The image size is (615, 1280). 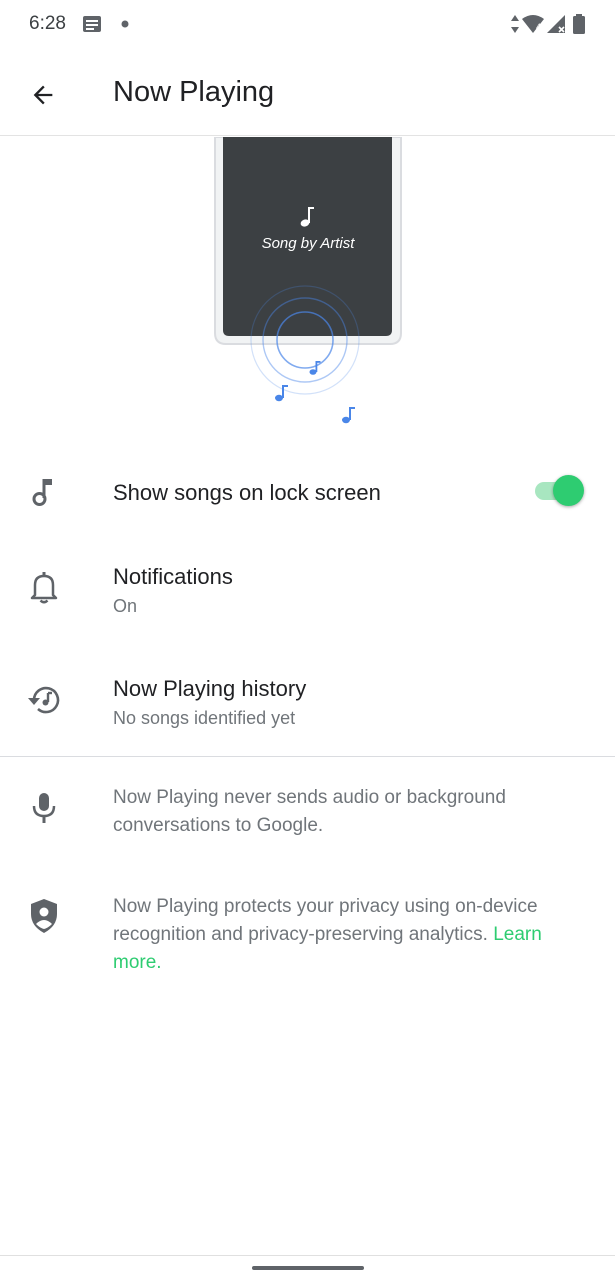 What do you see at coordinates (112, 27) in the screenshot?
I see `status-left-icons` at bounding box center [112, 27].